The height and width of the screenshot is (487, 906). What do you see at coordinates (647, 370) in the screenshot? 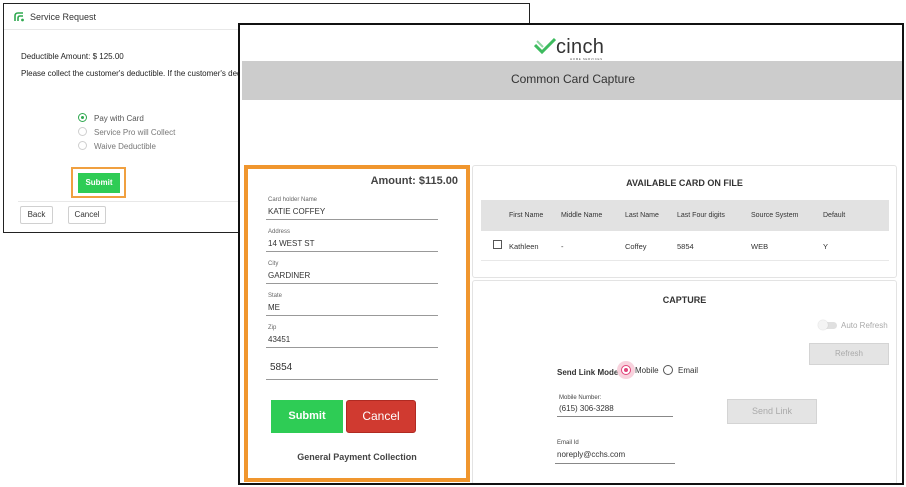
I see `mobile-option-label: Mobile` at bounding box center [647, 370].